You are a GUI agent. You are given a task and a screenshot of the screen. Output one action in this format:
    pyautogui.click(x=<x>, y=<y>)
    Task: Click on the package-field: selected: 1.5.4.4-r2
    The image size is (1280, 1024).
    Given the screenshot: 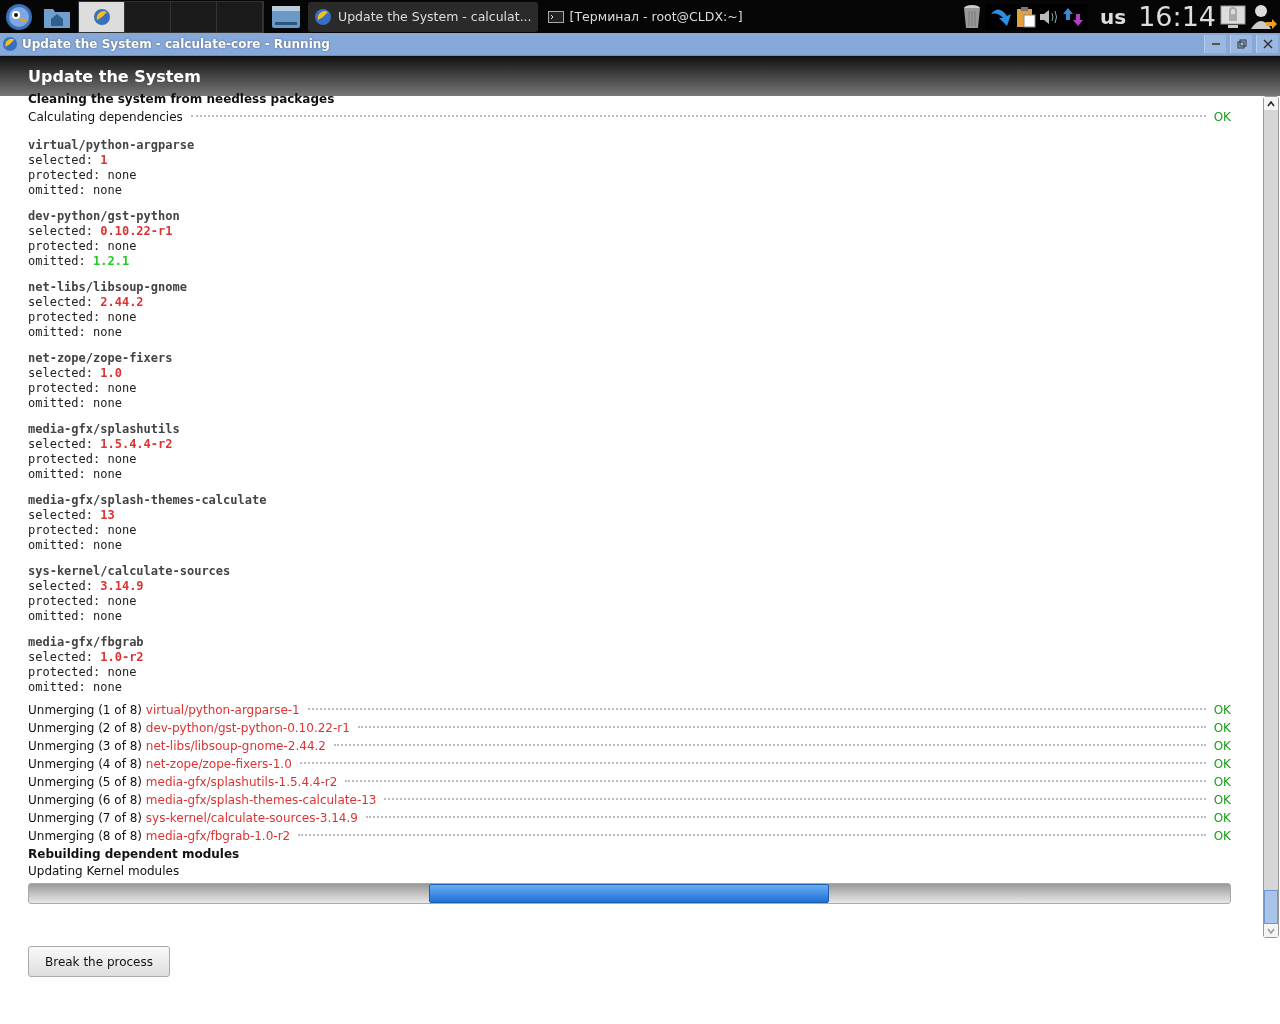 What is the action you would take?
    pyautogui.click(x=629, y=444)
    